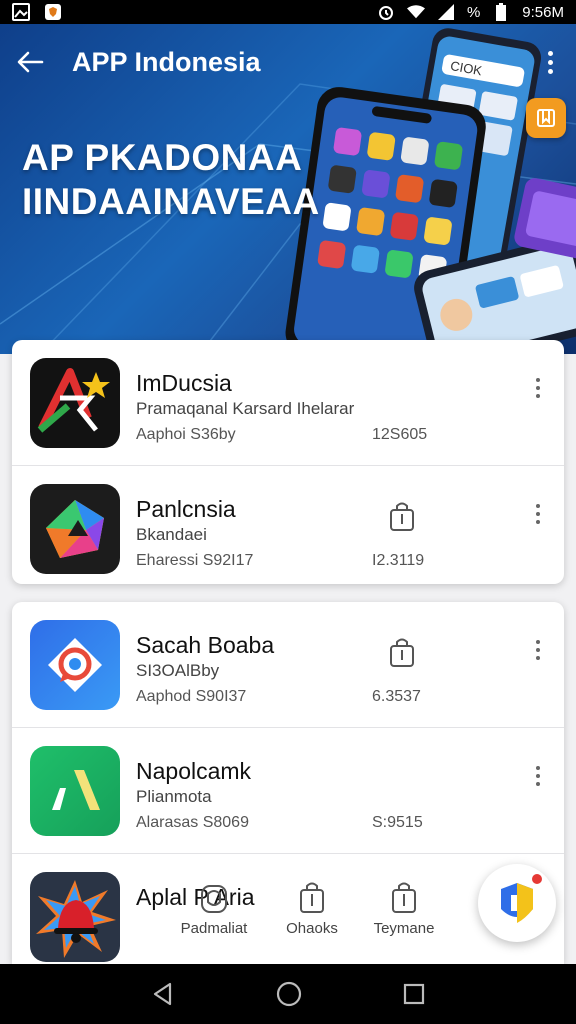  Describe the element at coordinates (414, 994) in the screenshot. I see `nav-recents-icon` at that location.